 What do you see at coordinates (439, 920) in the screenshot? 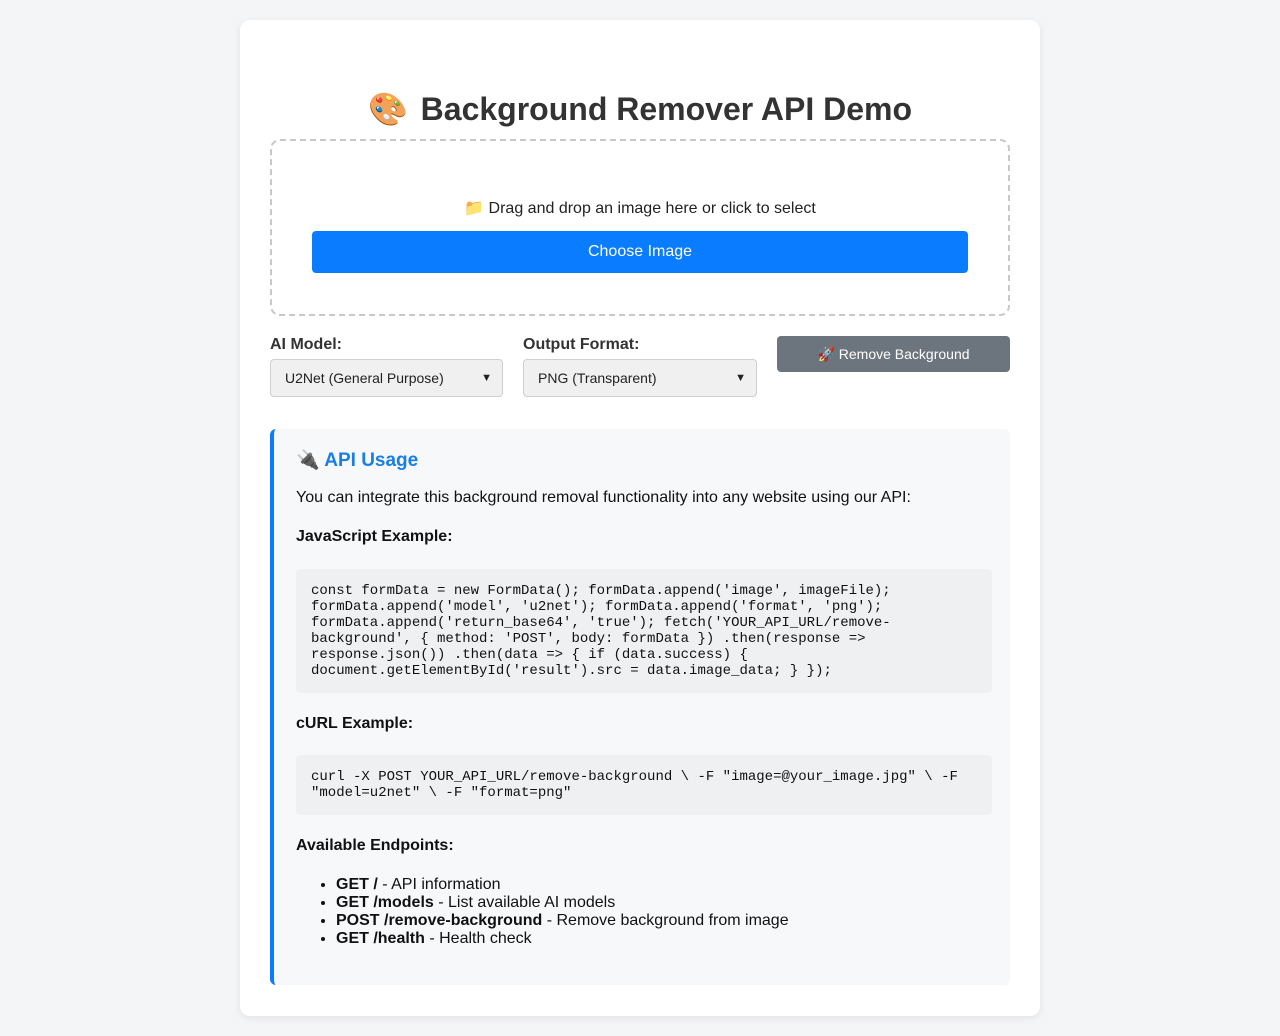
I see `endpoint-route: POST /remove-background` at bounding box center [439, 920].